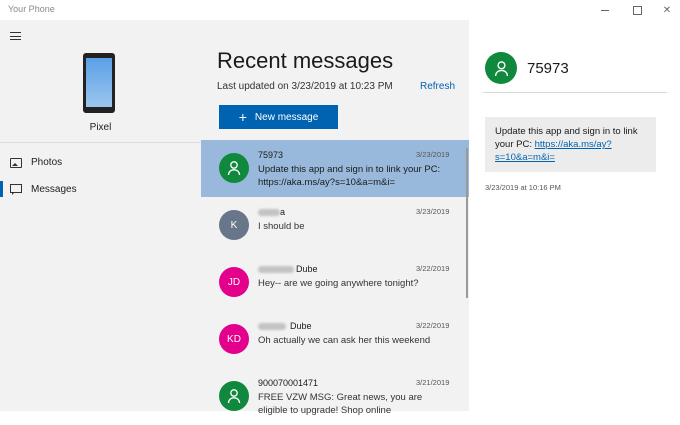 Image resolution: width=680 pixels, height=425 pixels. I want to click on contact-initials-avatar: K, so click(234, 225).